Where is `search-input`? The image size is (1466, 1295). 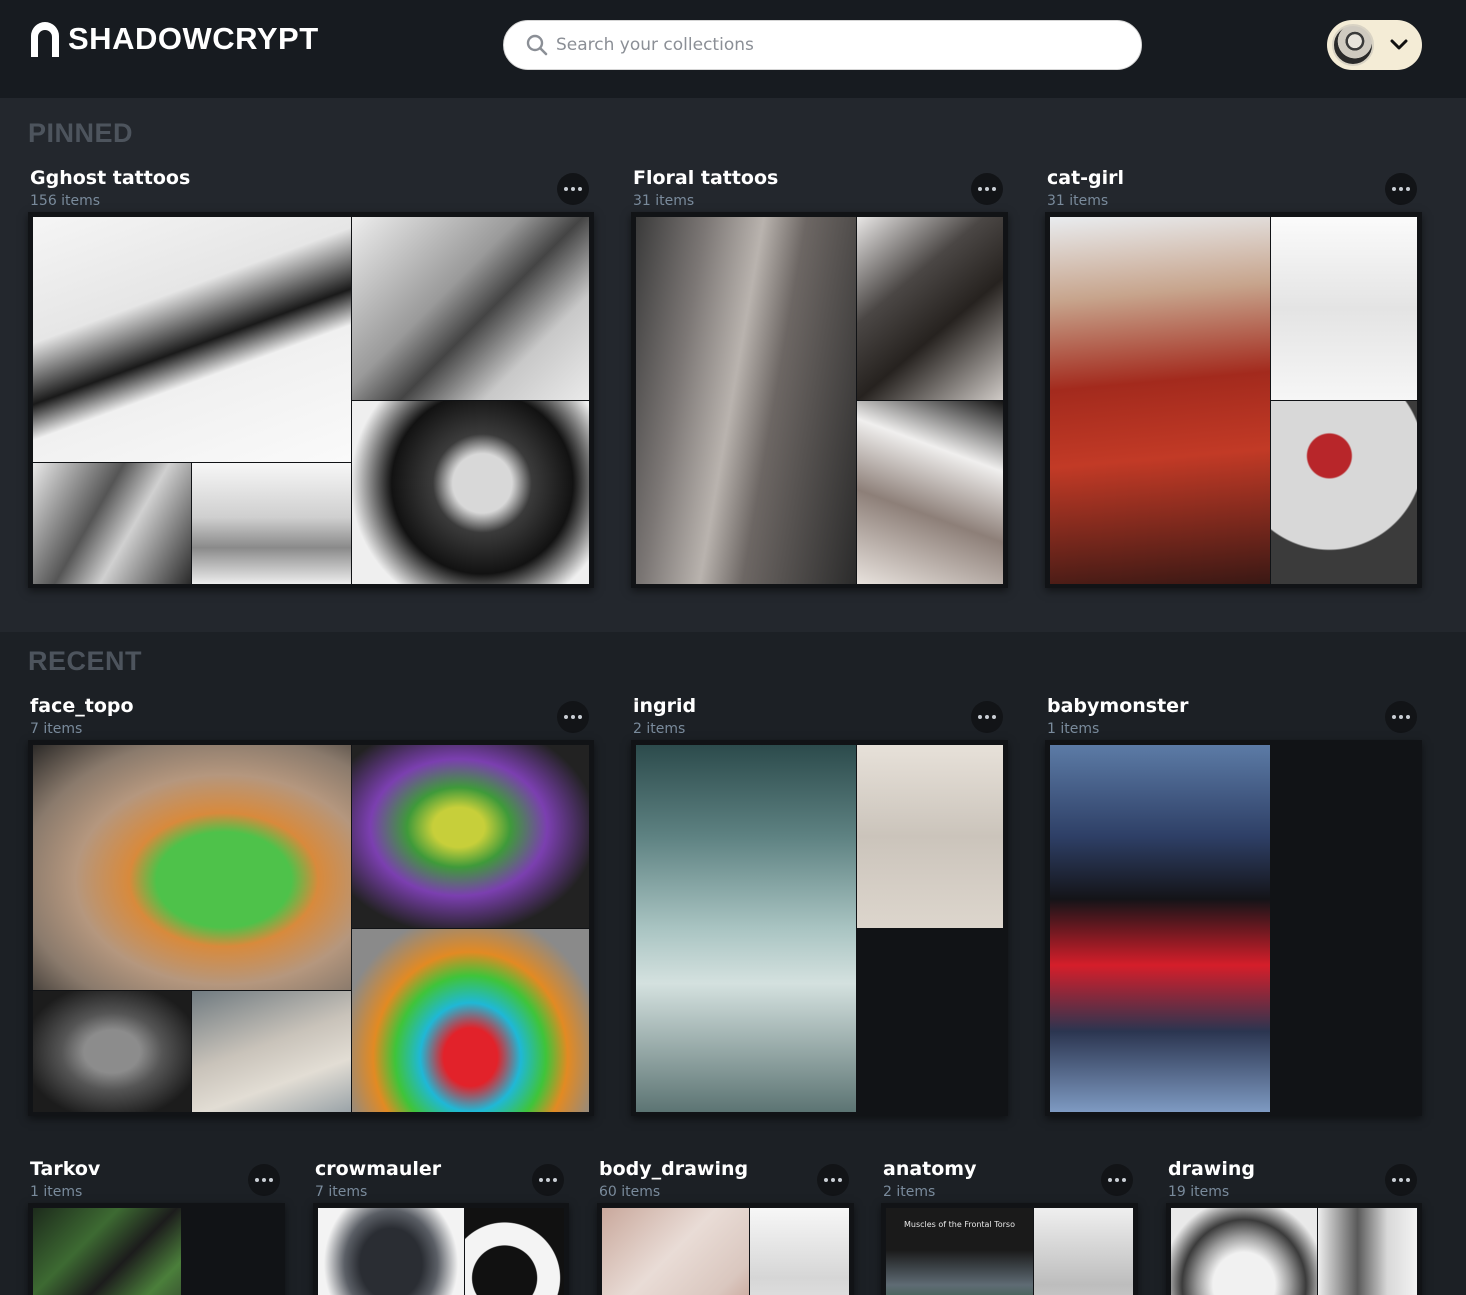 search-input is located at coordinates (836, 45).